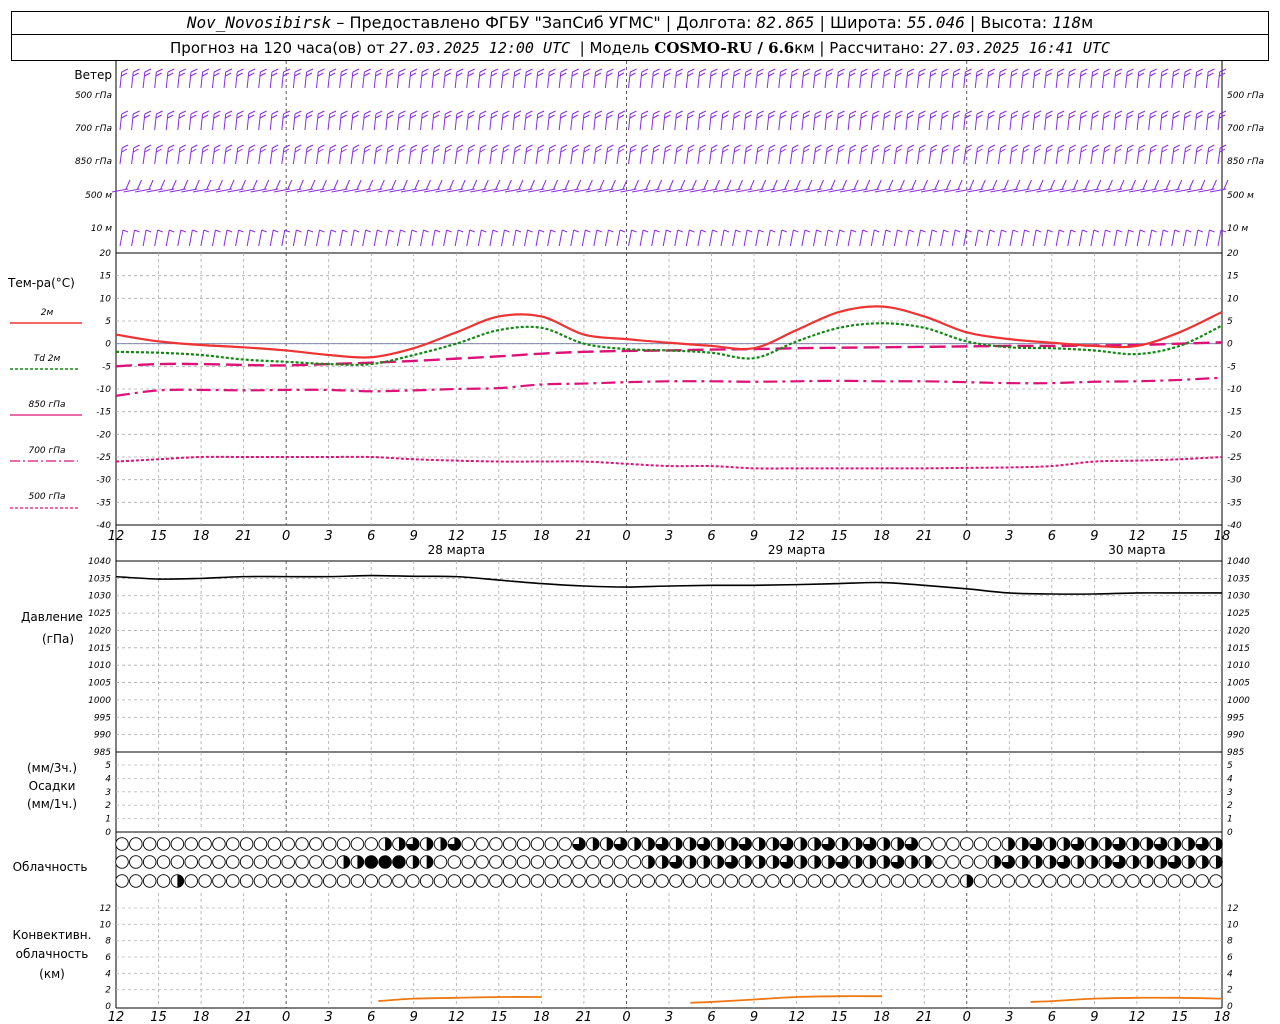 The height and width of the screenshot is (1024, 1280). What do you see at coordinates (286, 1017) in the screenshot?
I see `hour-label-bottom: 0` at bounding box center [286, 1017].